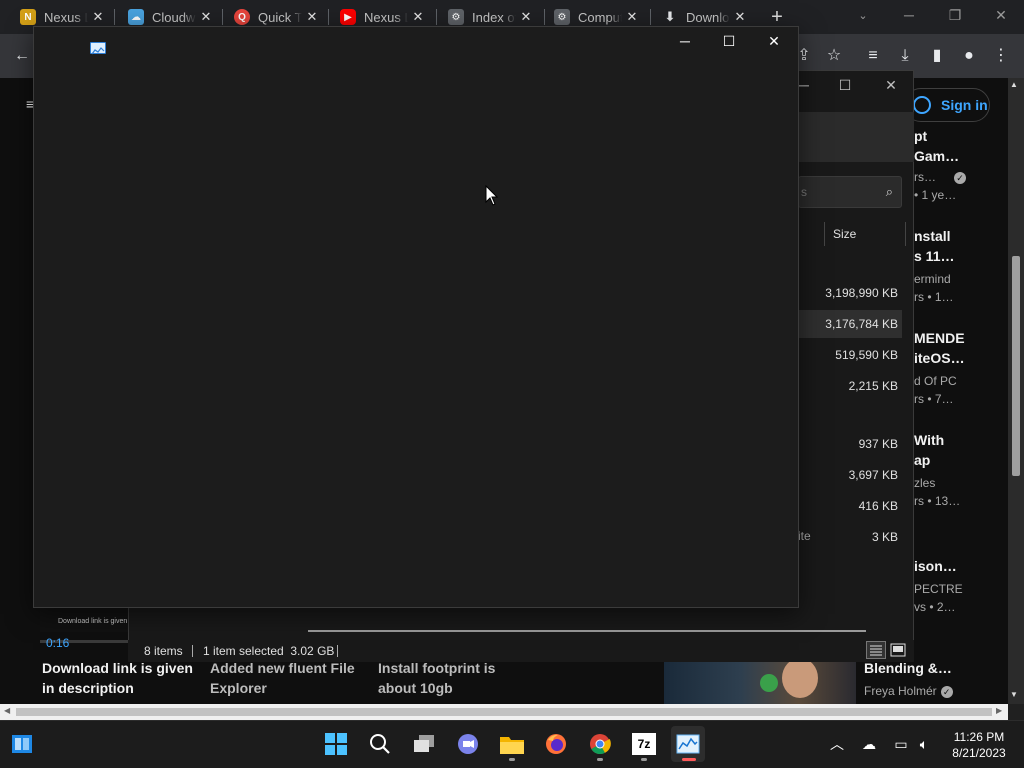  I want to click on youtube-icon: ▶, so click(348, 17).